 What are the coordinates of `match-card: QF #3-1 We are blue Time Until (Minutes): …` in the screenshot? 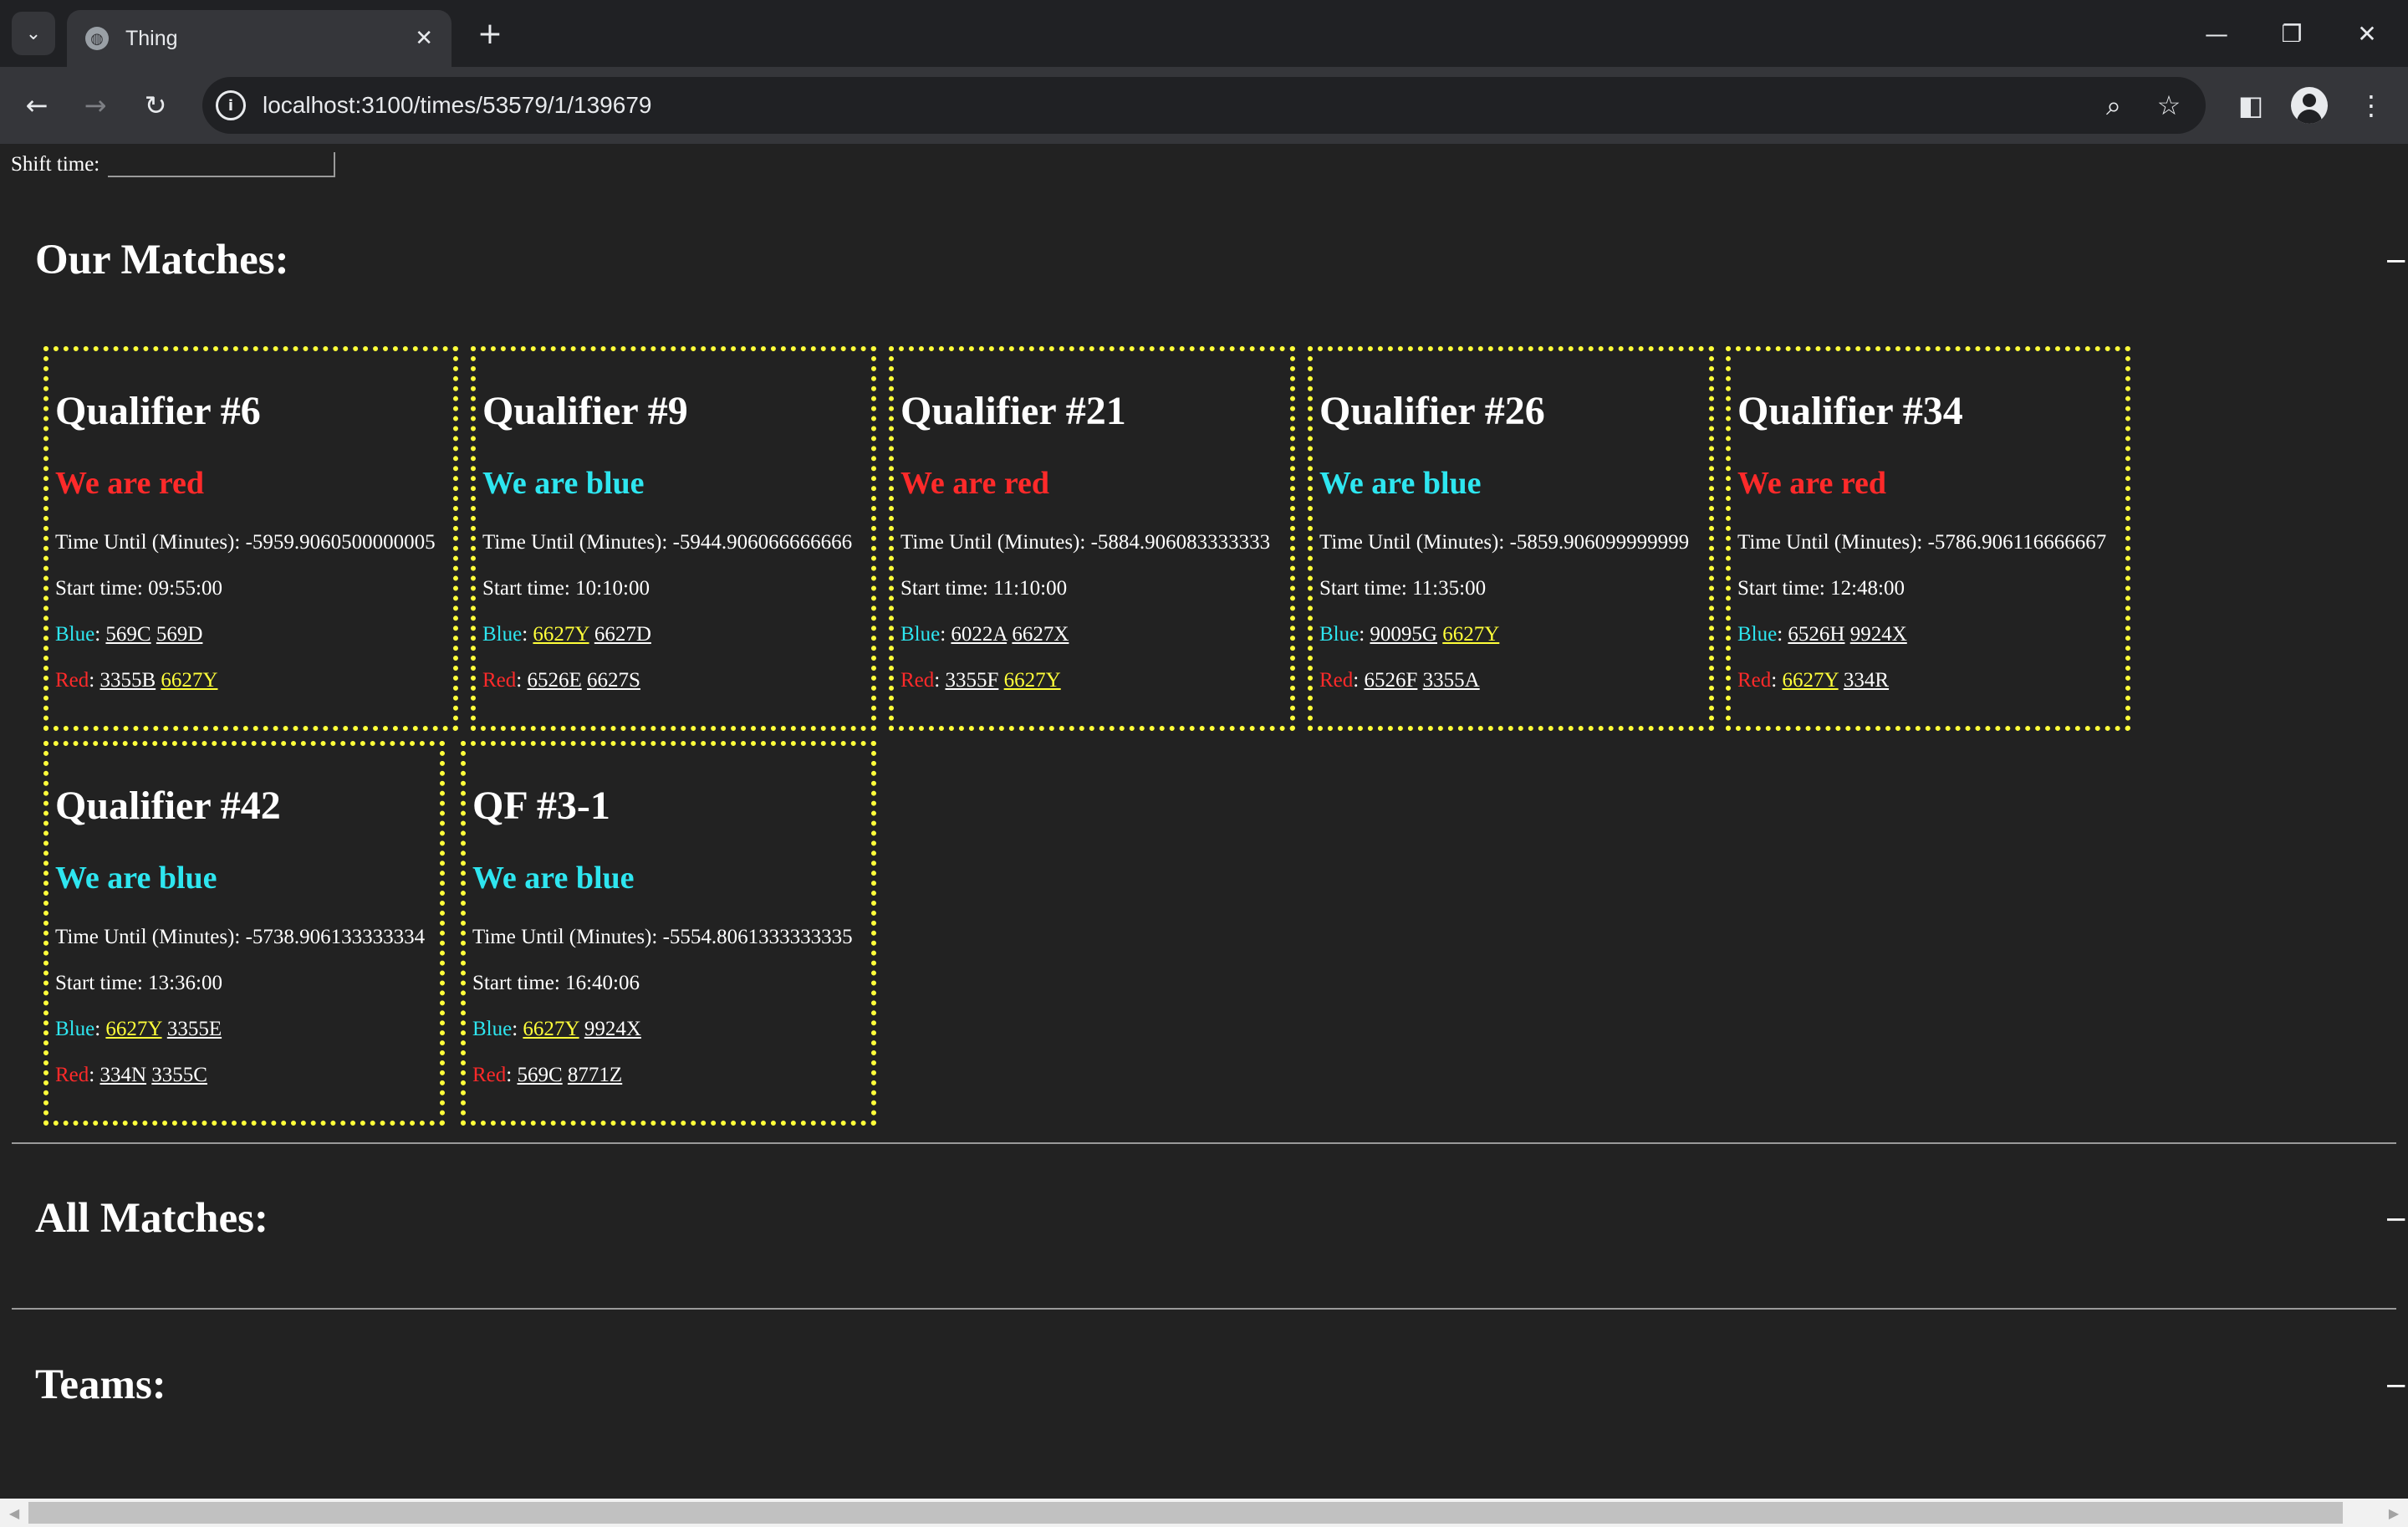 It's located at (668, 933).